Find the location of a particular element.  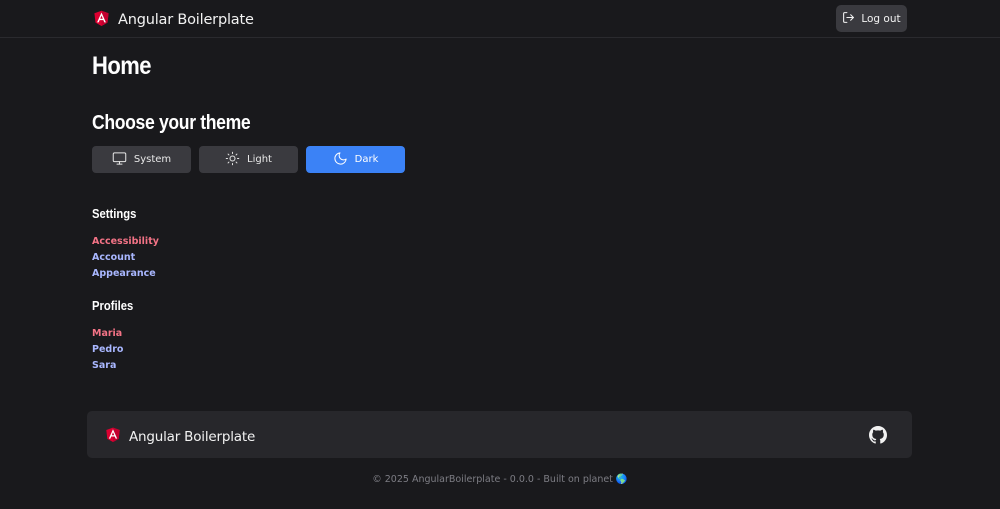

theme-light-button: Light is located at coordinates (248, 159).